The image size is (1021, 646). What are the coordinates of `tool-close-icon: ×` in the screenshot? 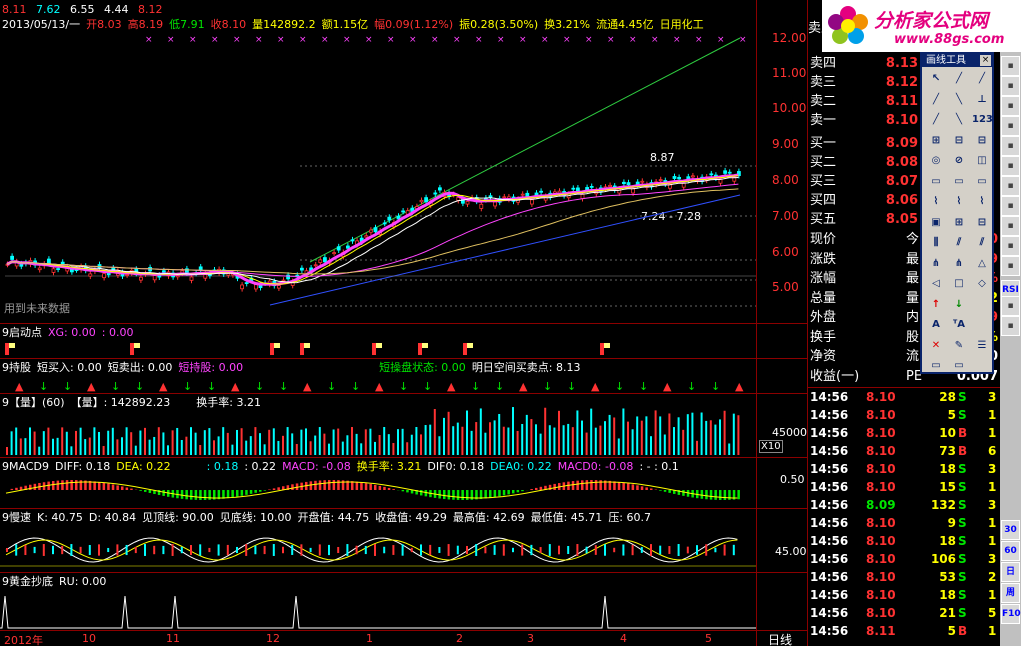 It's located at (985, 60).